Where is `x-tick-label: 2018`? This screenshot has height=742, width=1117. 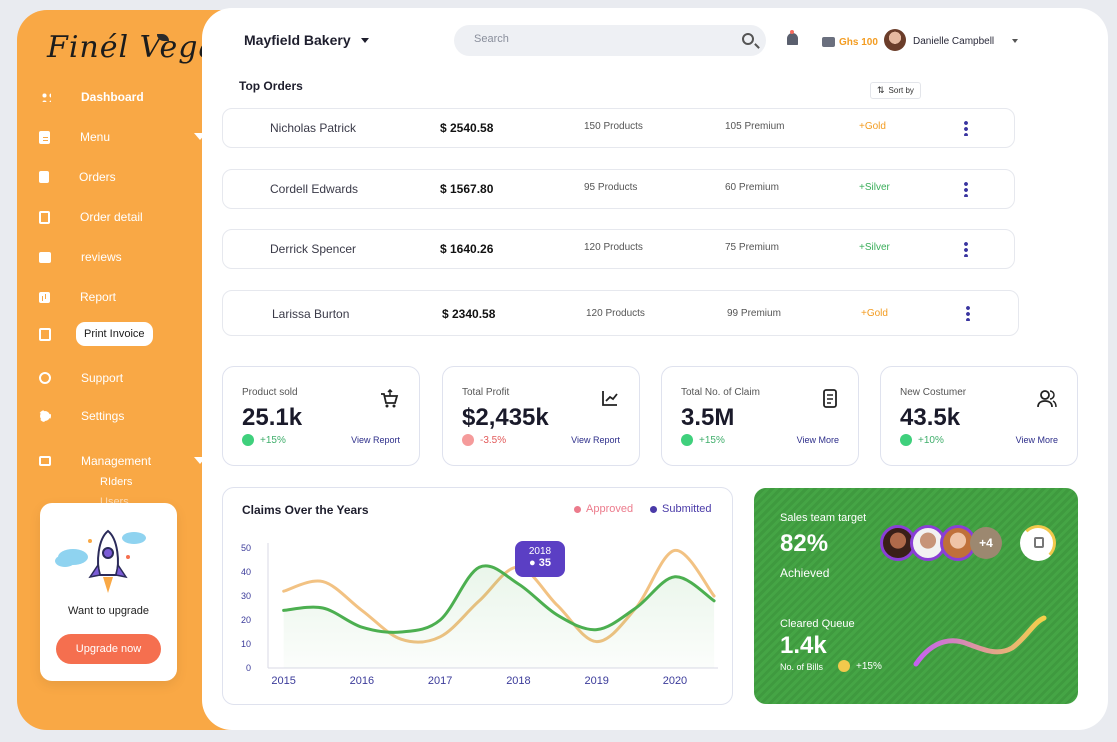
x-tick-label: 2018 is located at coordinates (518, 681).